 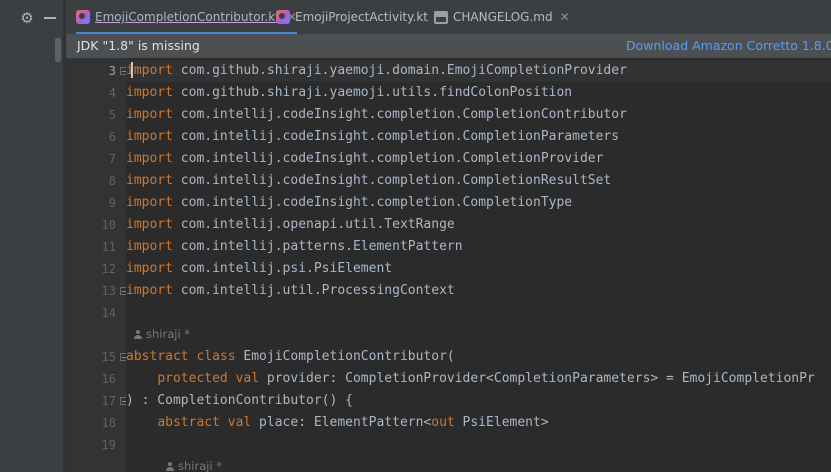 I want to click on code-token: place: ElementPattern<, so click(x=341, y=422).